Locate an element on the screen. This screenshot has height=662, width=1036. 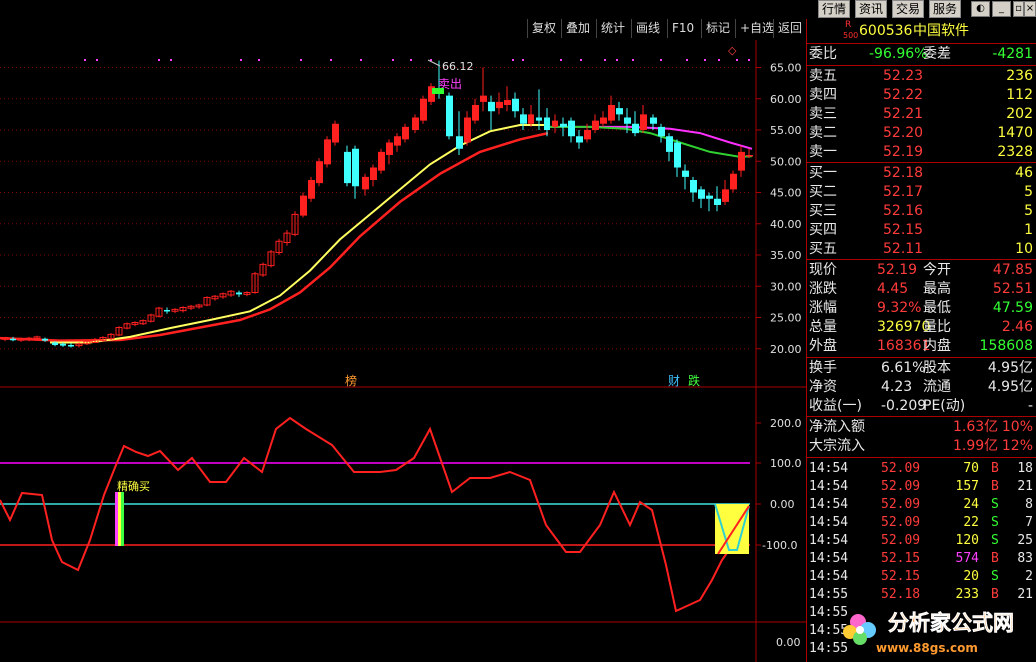
bids-row: 买二 52.17 5 is located at coordinates (921, 192).